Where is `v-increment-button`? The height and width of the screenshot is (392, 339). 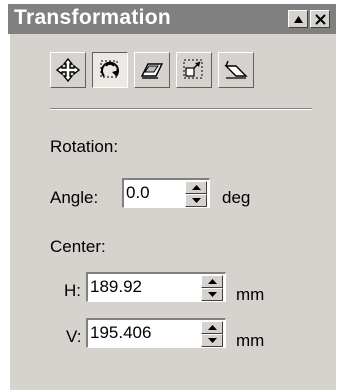
v-increment-button is located at coordinates (212, 327).